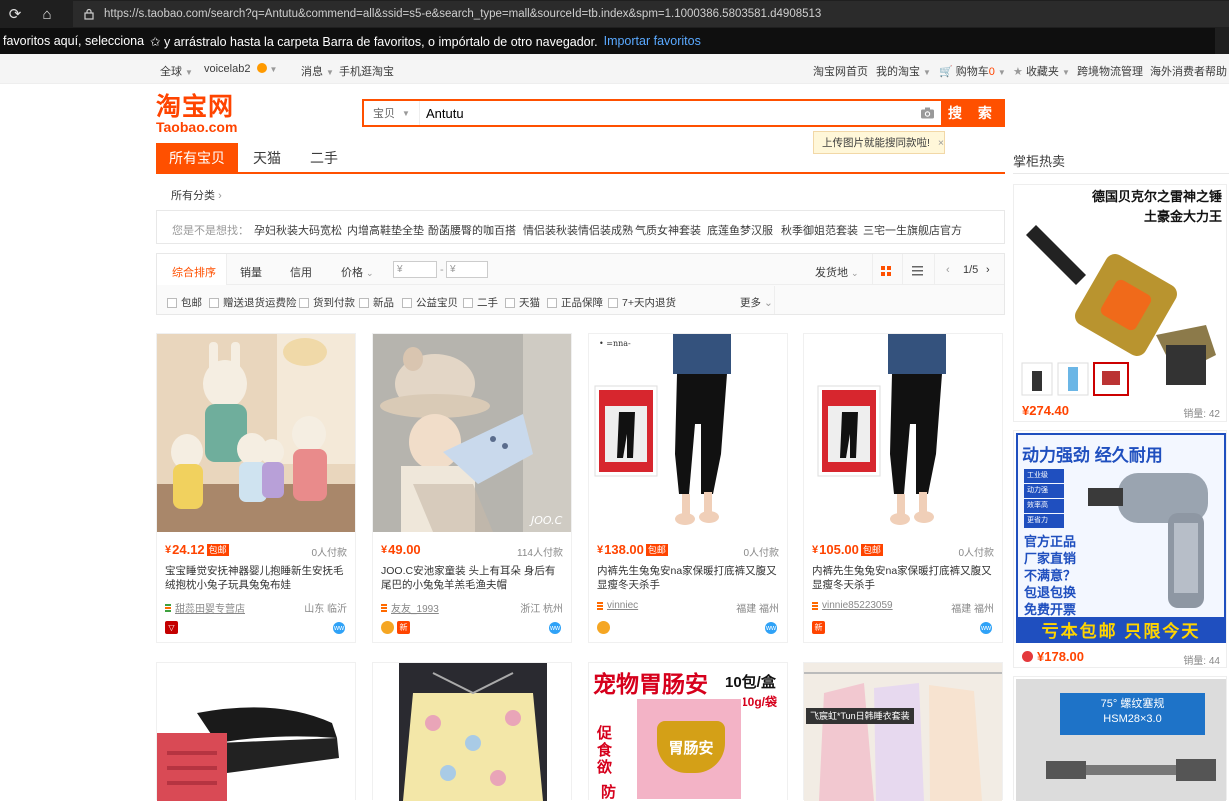  I want to click on shop-link: vinniec, so click(617, 605).